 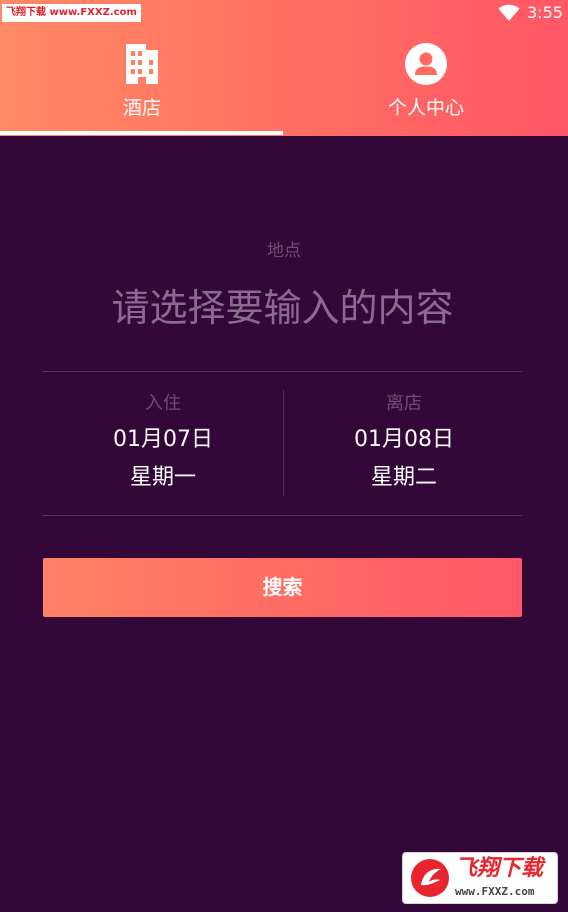 I want to click on checkin-date-picker: 入住 01月07日 星期一, so click(x=163, y=444).